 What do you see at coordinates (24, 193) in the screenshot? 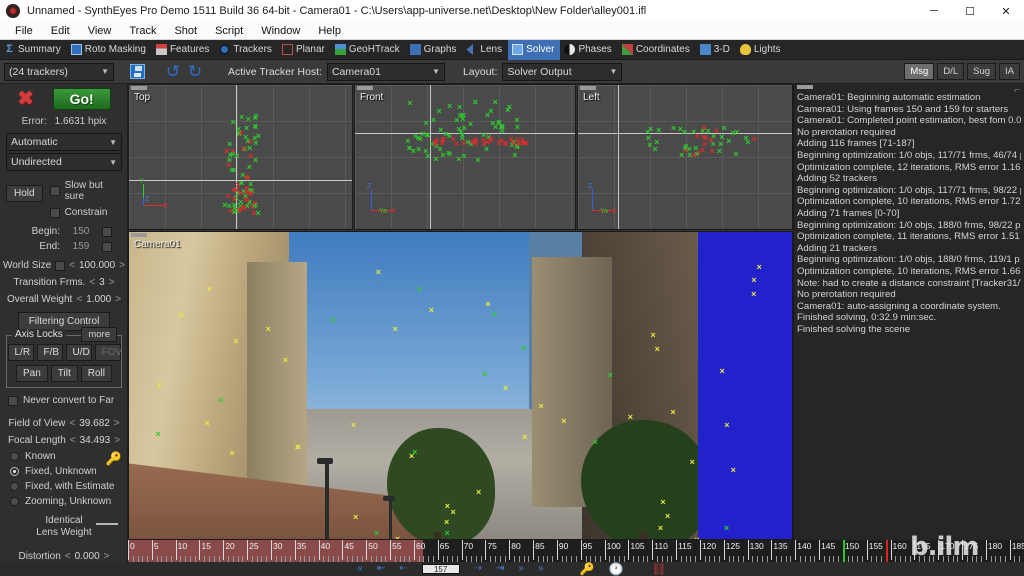
I see `hold-button: Hold` at bounding box center [24, 193].